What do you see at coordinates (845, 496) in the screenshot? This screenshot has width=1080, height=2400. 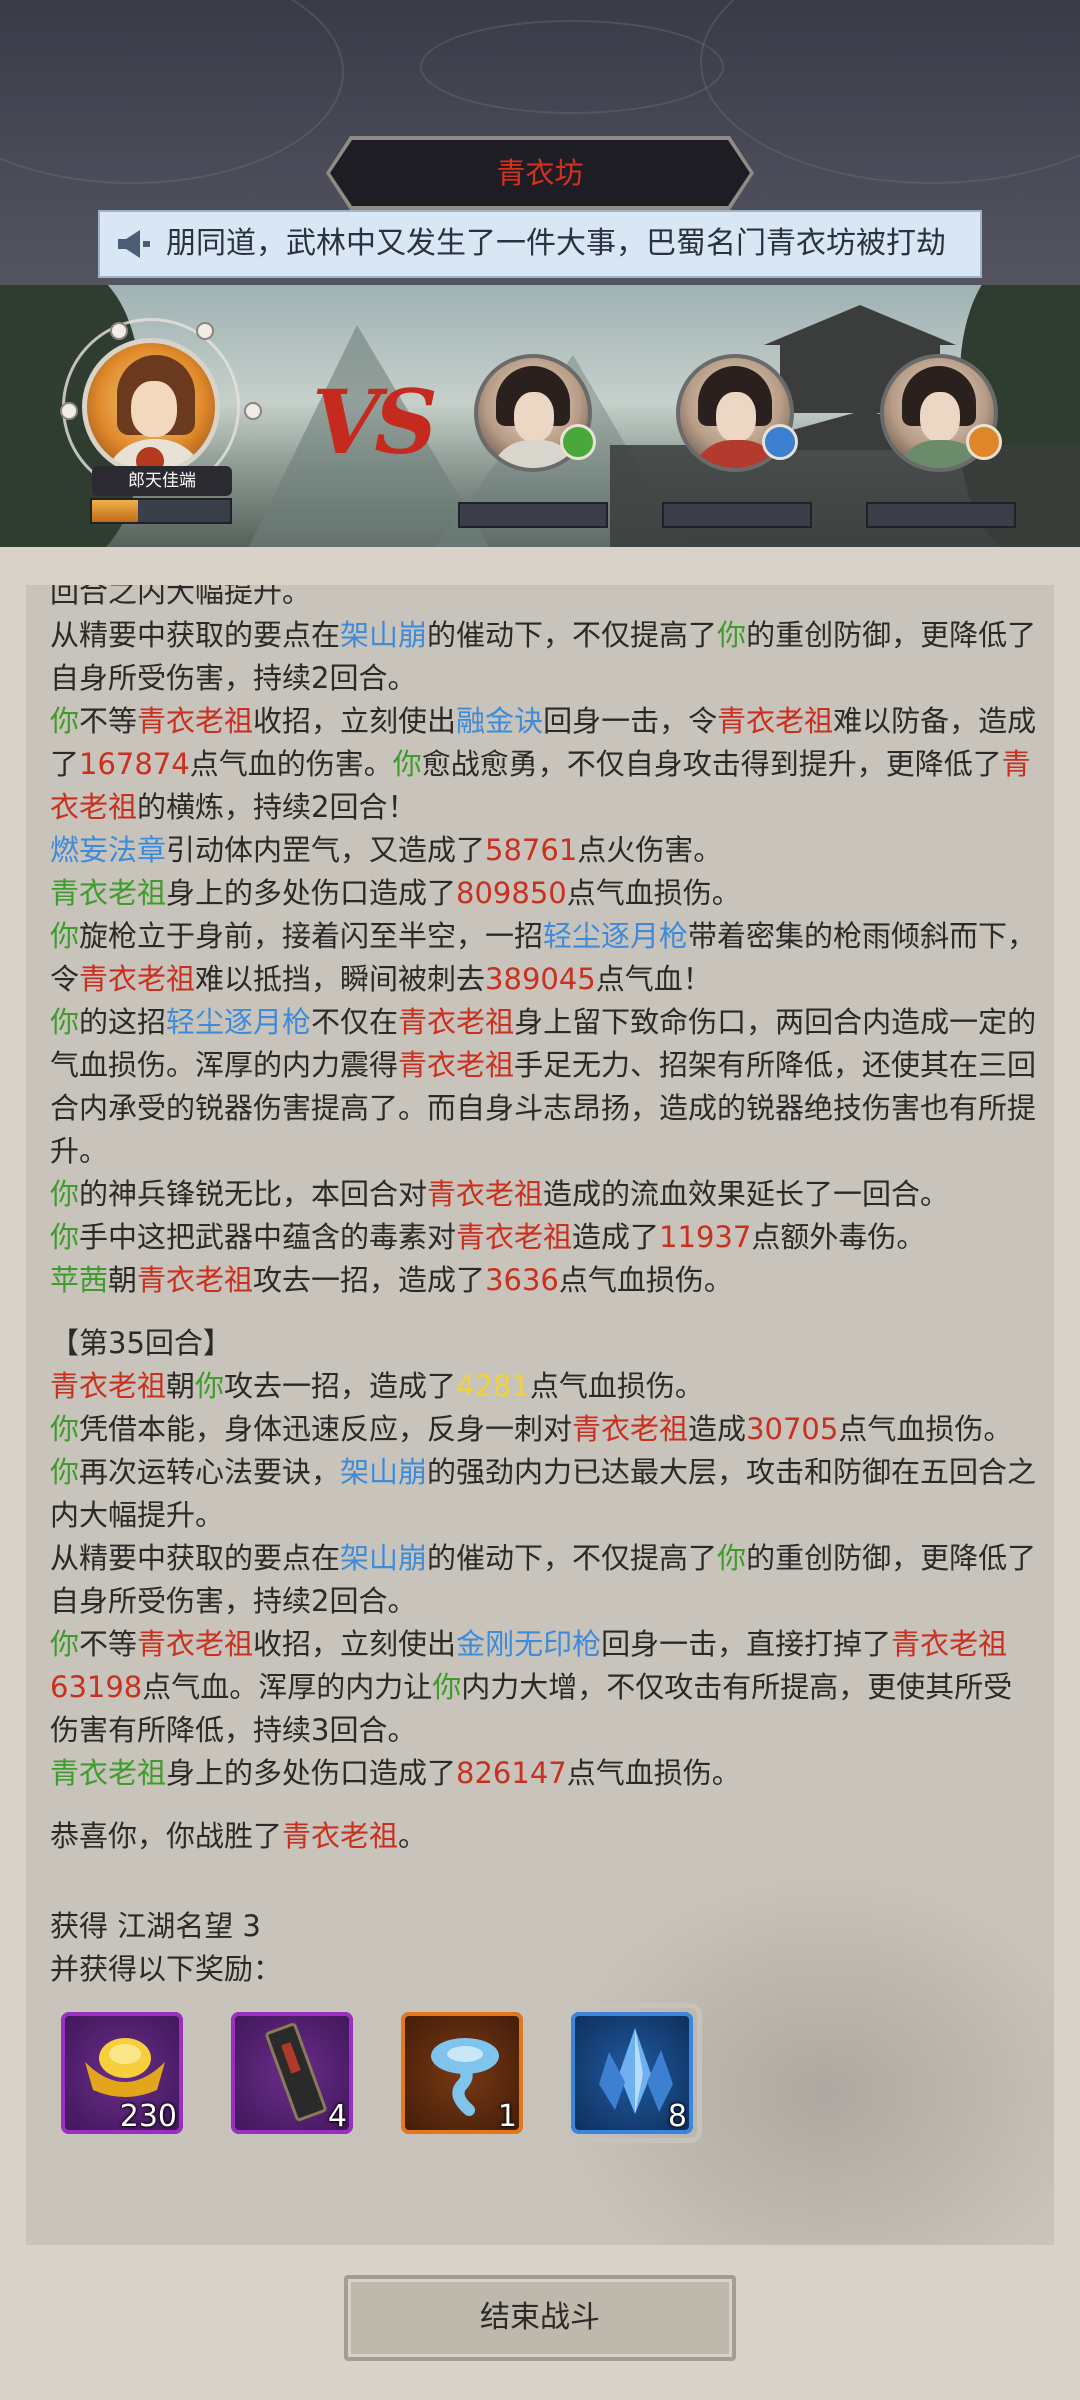 I see `pagoda-base` at bounding box center [845, 496].